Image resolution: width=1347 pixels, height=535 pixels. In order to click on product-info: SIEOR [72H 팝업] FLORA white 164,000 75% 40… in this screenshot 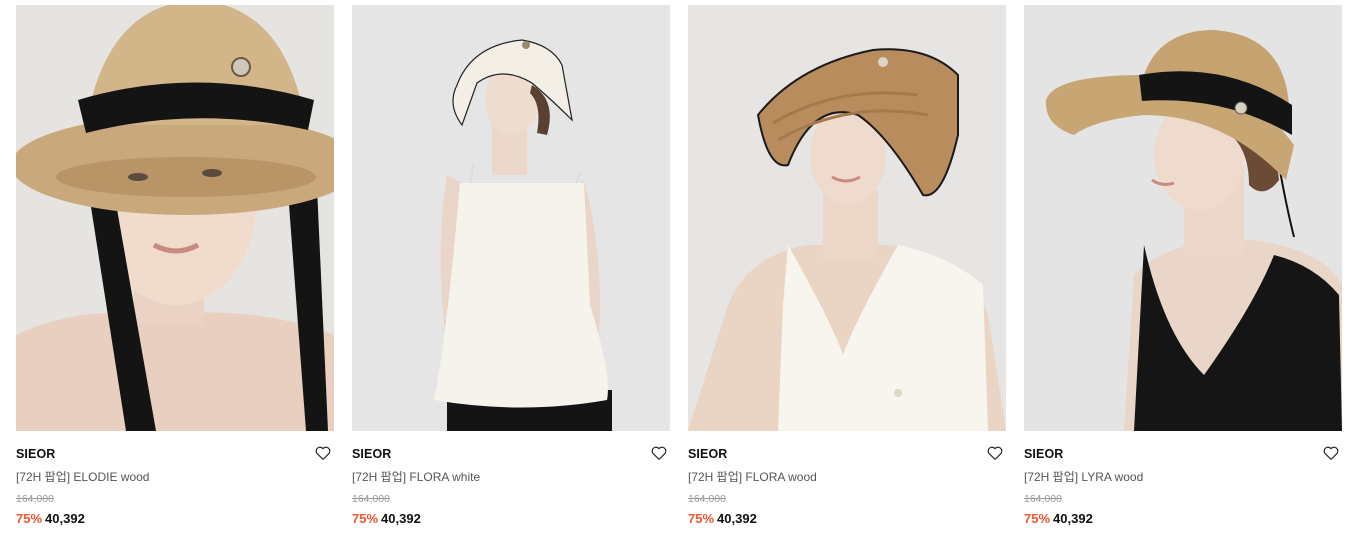, I will do `click(511, 479)`.